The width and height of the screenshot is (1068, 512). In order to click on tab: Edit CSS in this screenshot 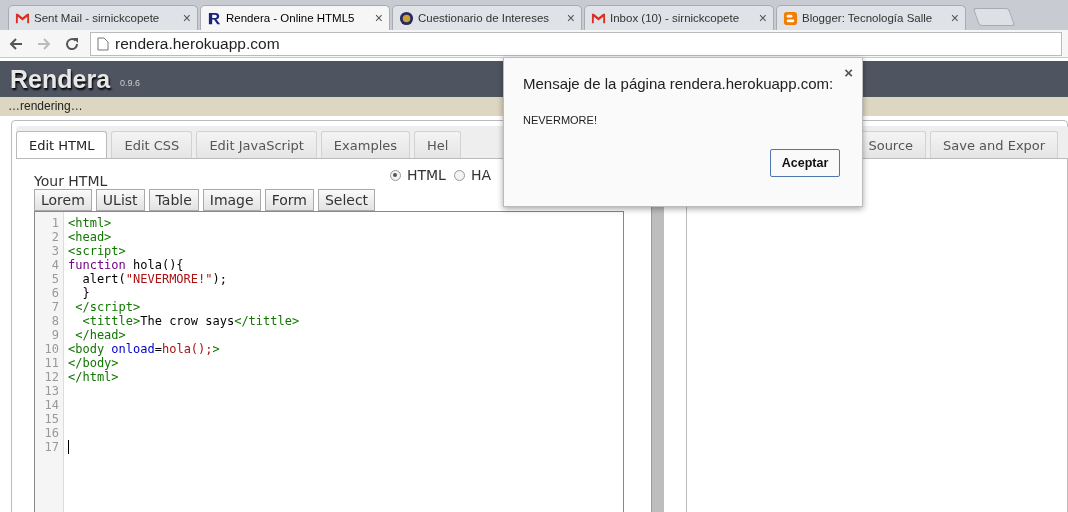, I will do `click(152, 144)`.